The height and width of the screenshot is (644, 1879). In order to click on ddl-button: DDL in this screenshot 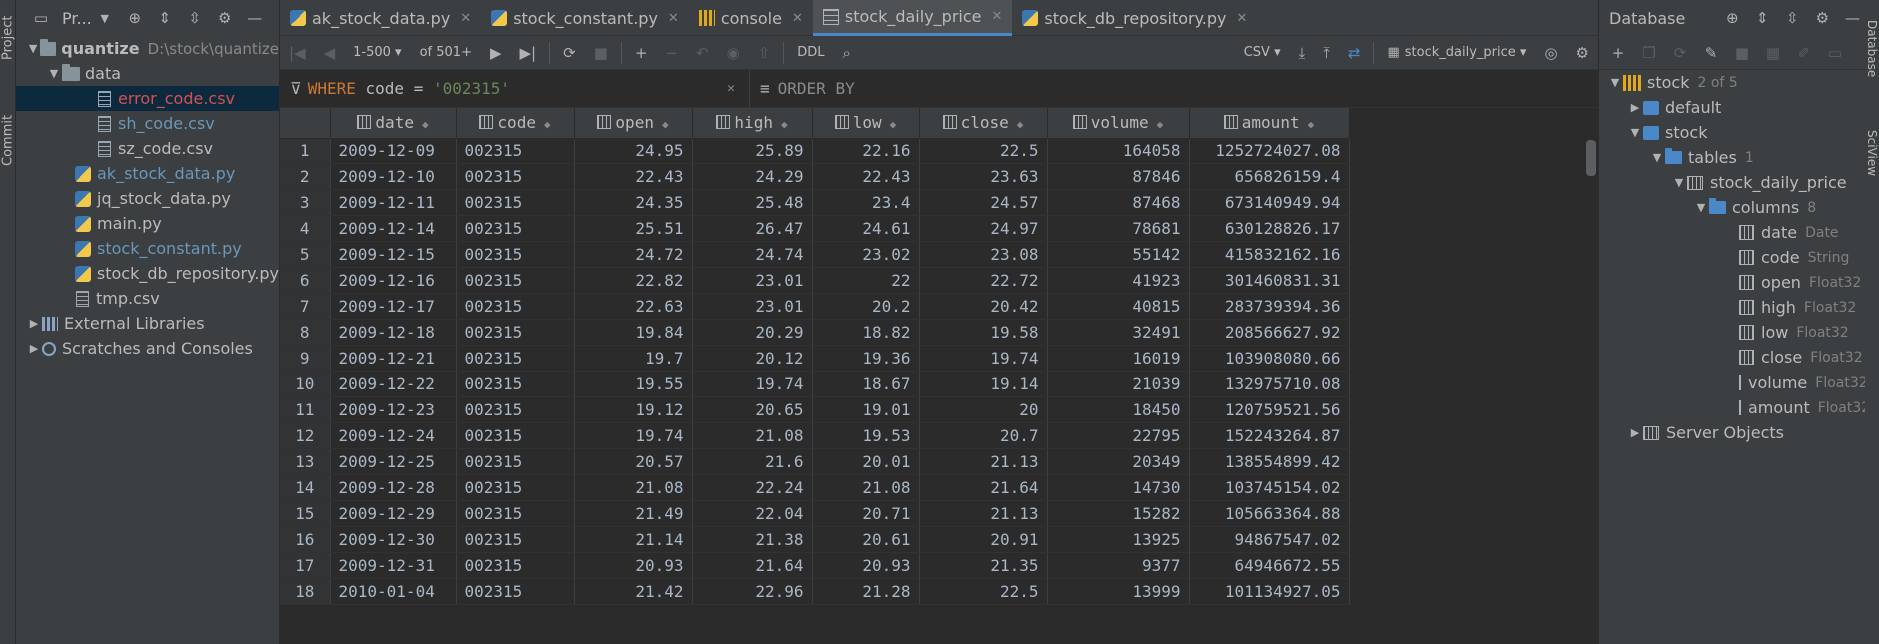, I will do `click(810, 53)`.